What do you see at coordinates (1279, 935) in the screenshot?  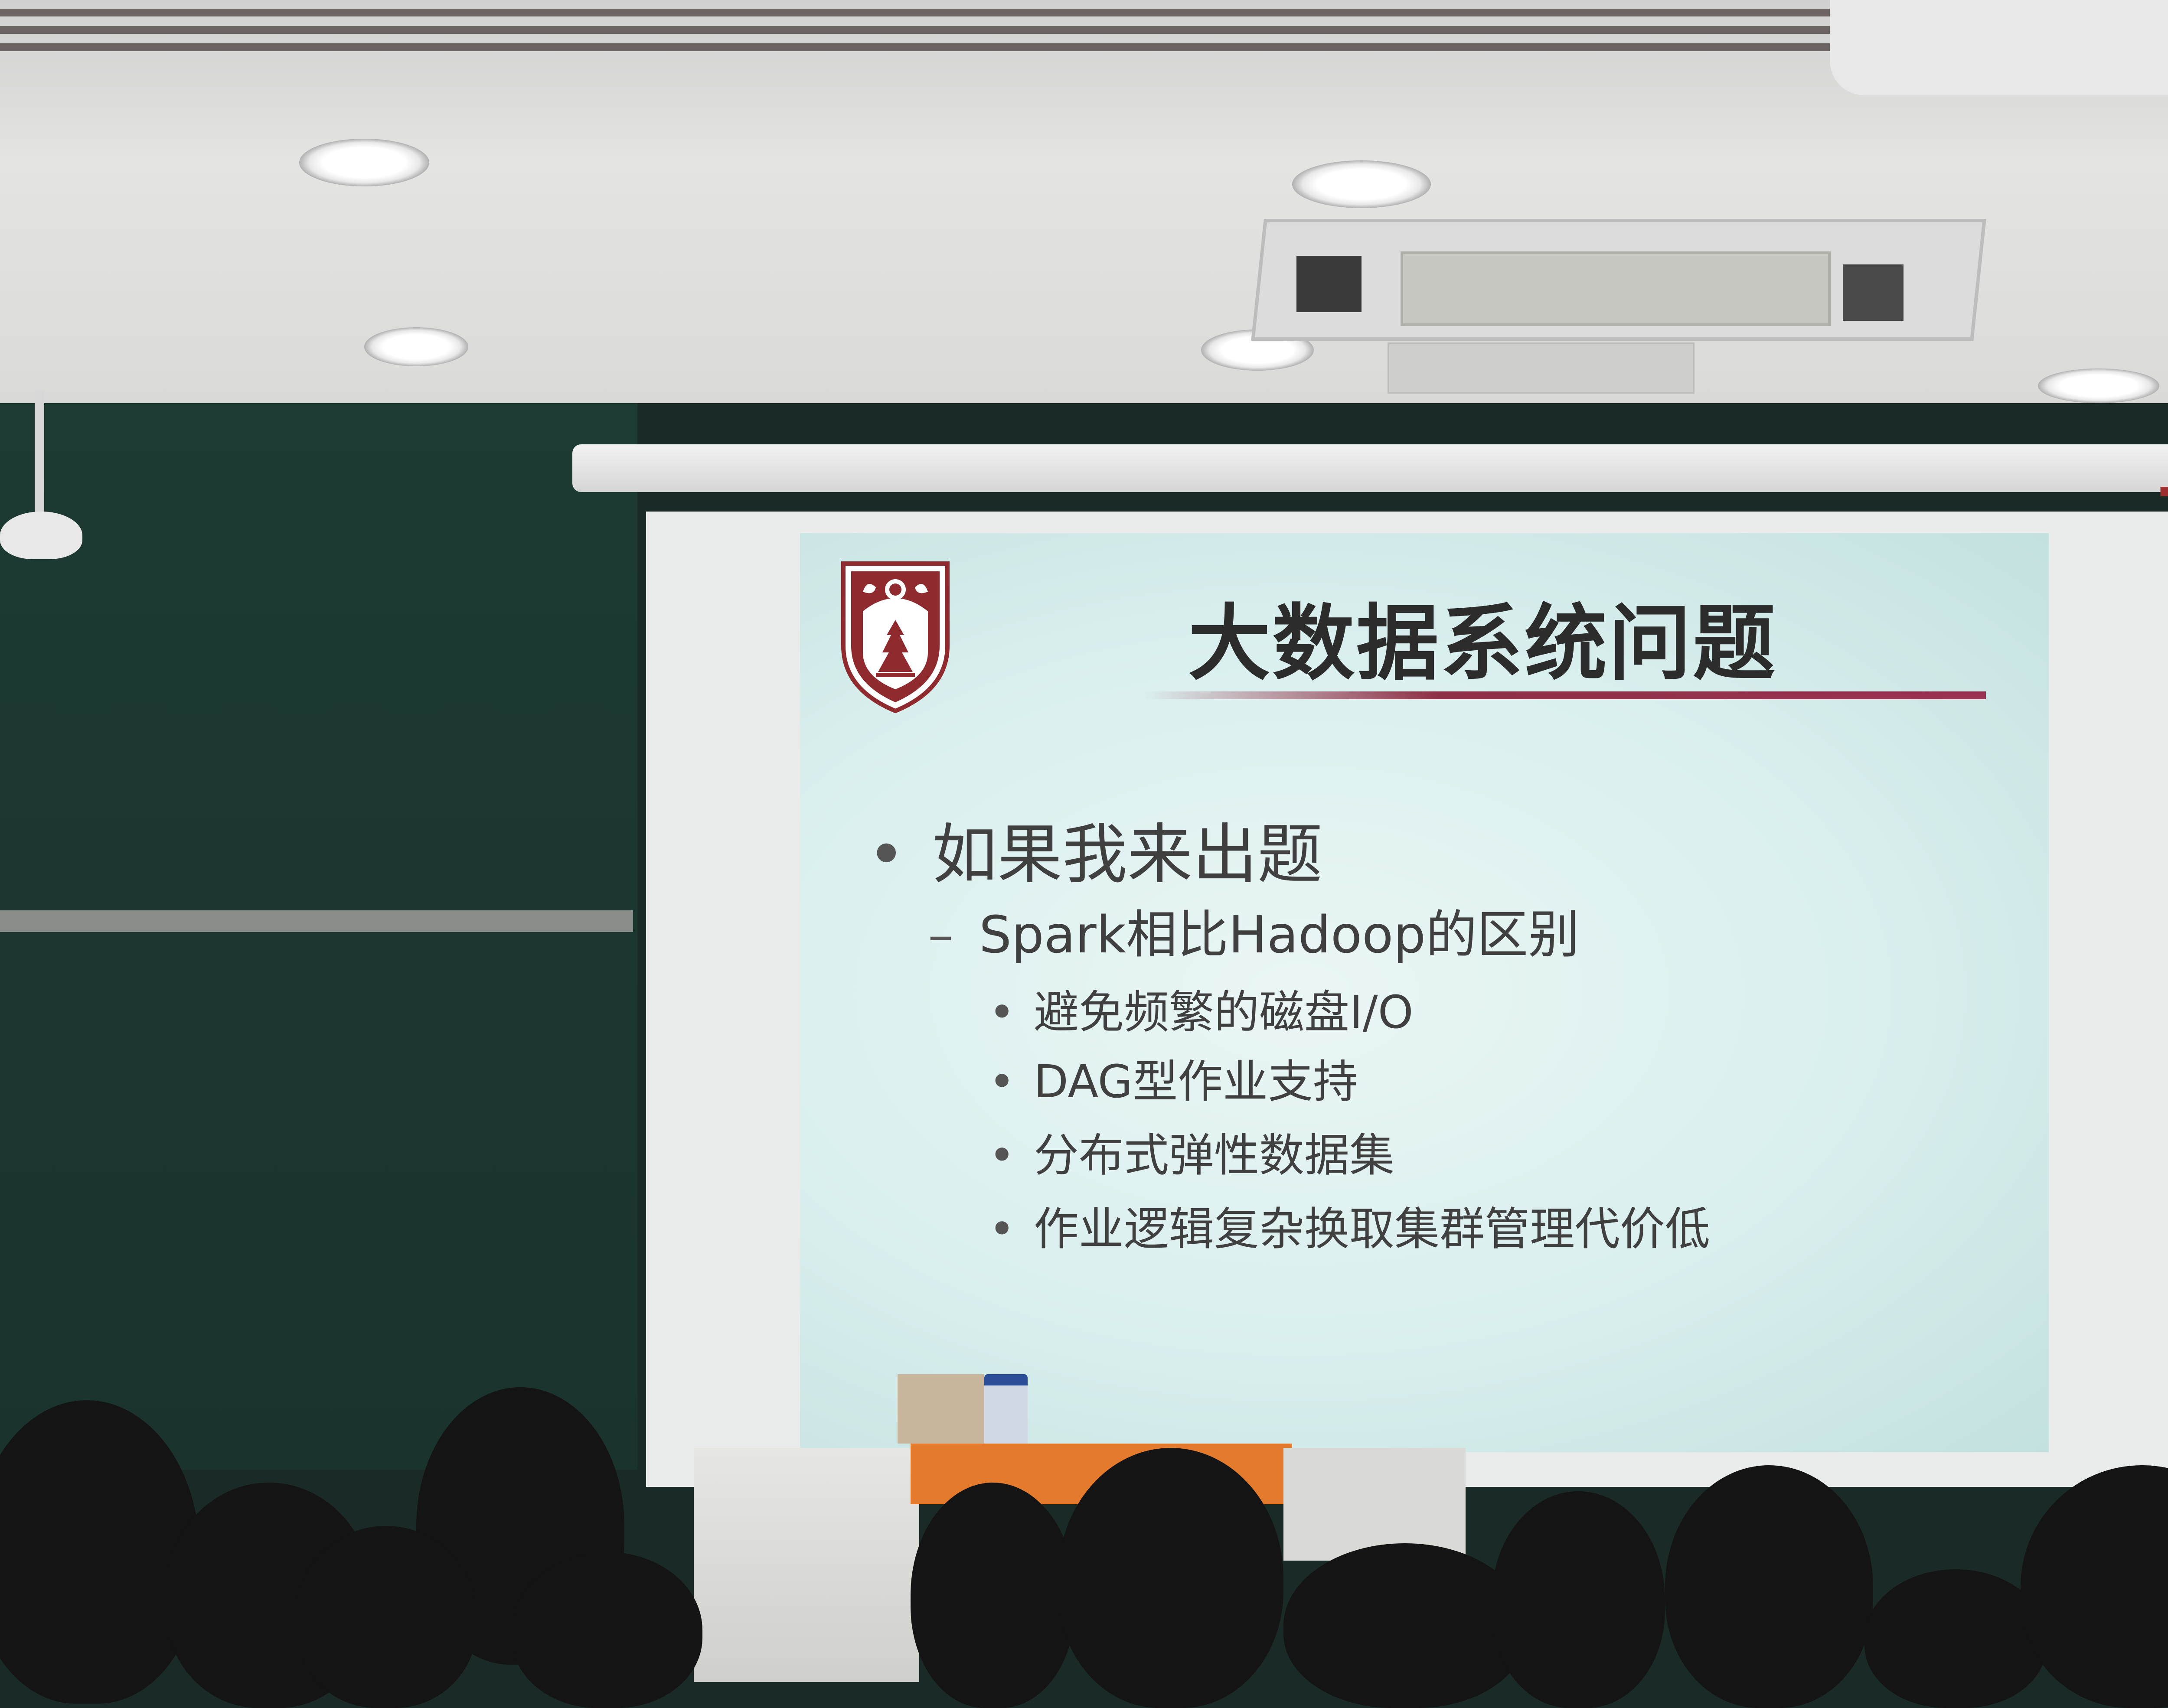 I see `bullet-text: Spark相比Hadoop的区别` at bounding box center [1279, 935].